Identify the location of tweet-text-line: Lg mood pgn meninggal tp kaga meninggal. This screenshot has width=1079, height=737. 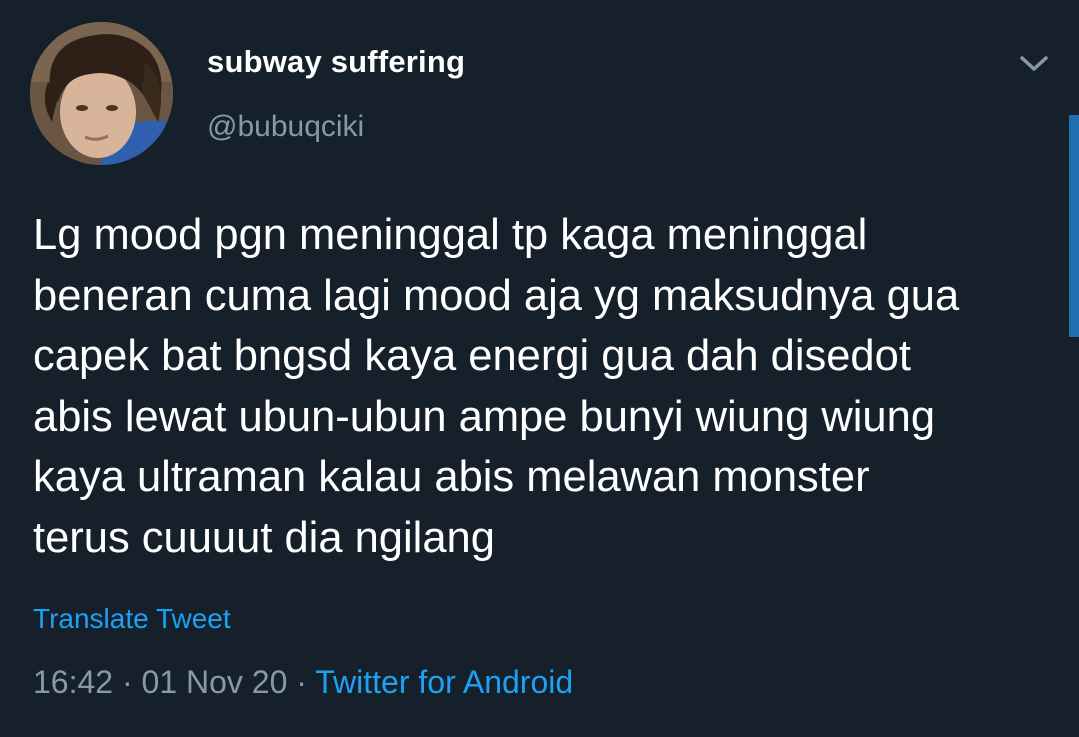
(450, 235).